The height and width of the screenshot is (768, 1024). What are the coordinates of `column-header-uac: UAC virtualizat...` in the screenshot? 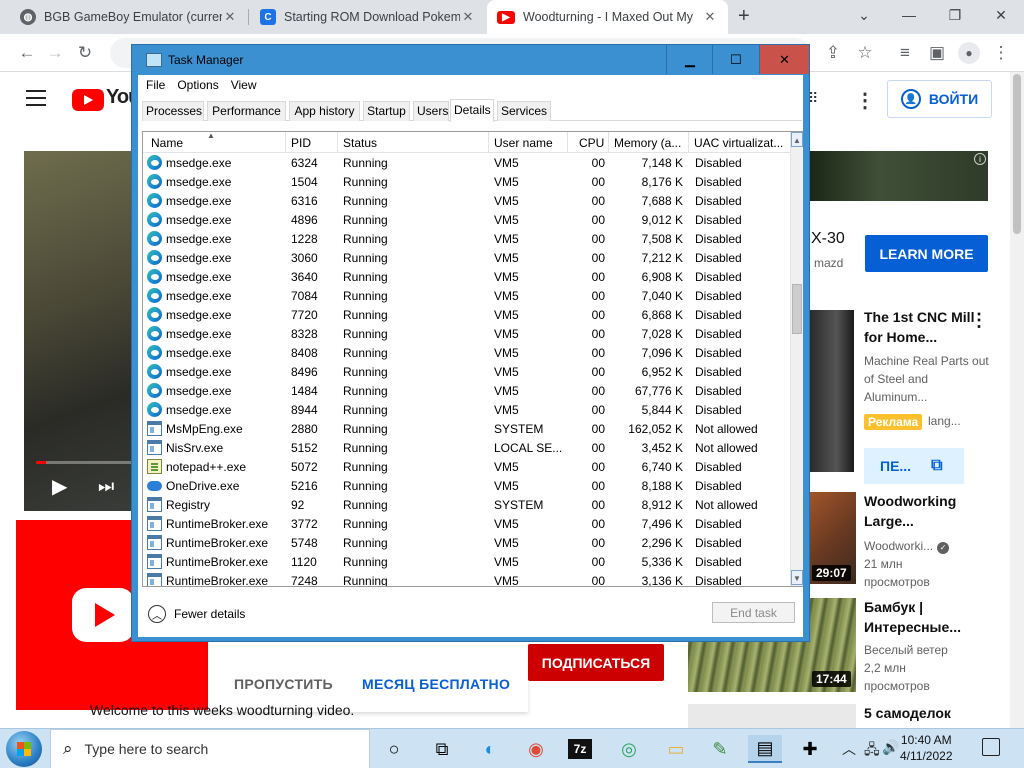 It's located at (739, 142).